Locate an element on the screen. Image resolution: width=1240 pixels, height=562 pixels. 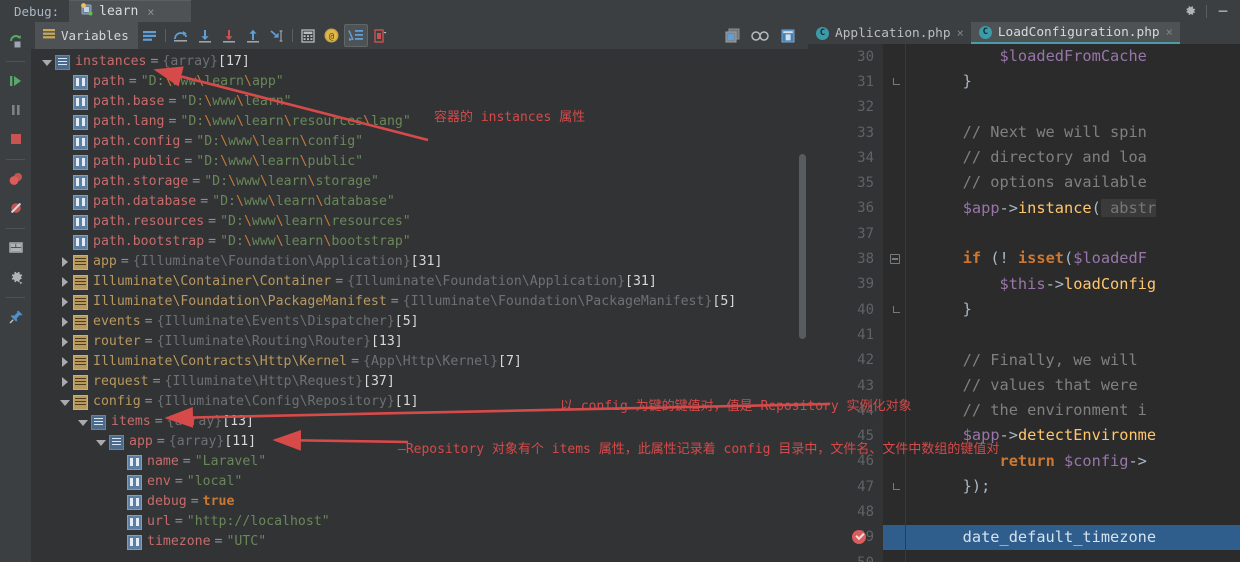
code-line: } is located at coordinates (1061, 309).